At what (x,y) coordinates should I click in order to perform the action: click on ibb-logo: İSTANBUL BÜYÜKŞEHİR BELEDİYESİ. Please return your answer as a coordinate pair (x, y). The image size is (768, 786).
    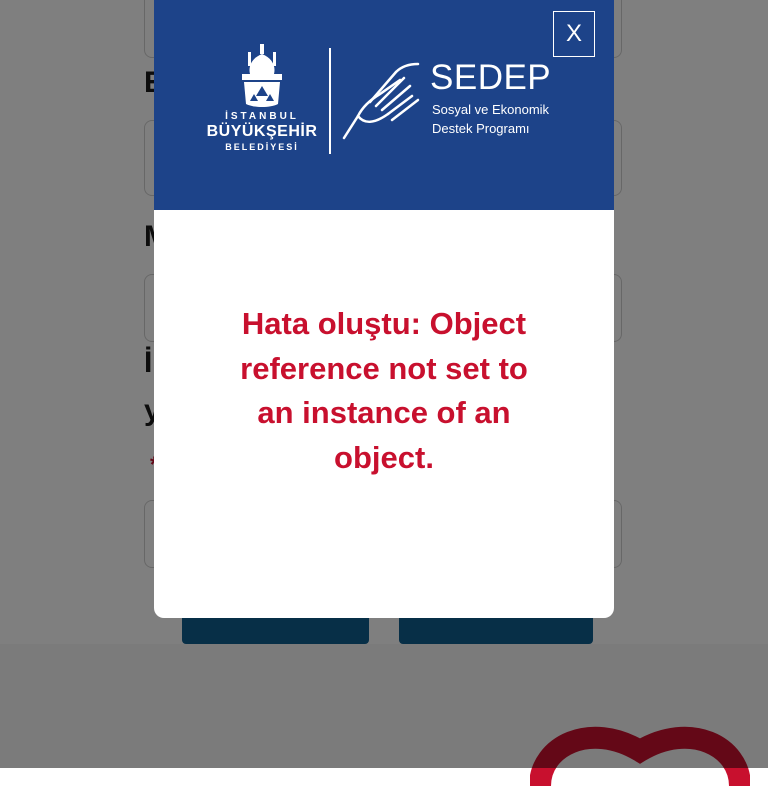
    Looking at the image, I should click on (262, 101).